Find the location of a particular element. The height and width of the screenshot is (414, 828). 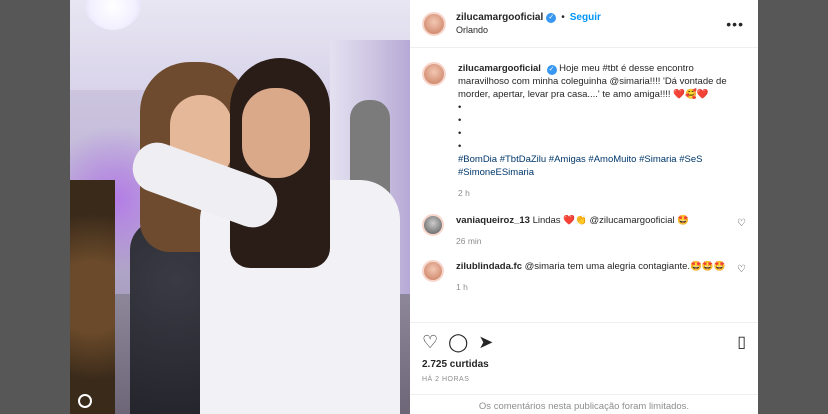

author-avatar is located at coordinates (434, 23).